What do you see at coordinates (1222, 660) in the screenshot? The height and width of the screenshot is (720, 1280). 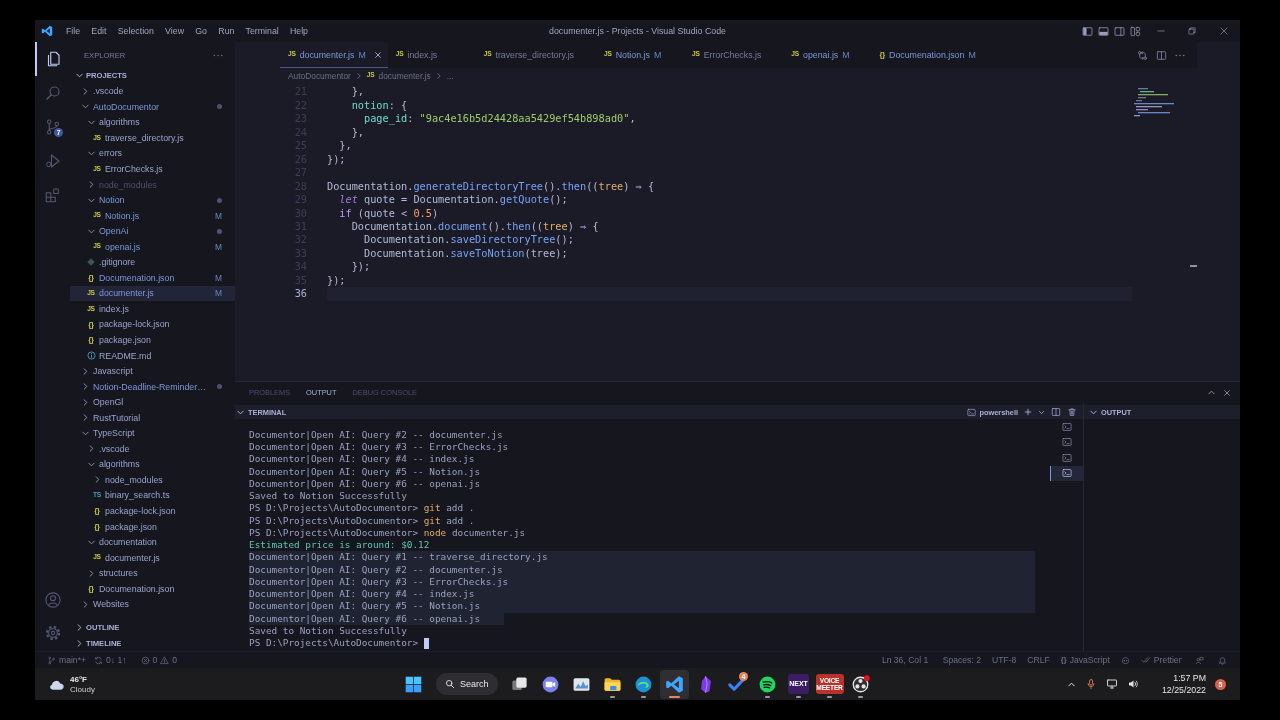 I see `bell-icon` at bounding box center [1222, 660].